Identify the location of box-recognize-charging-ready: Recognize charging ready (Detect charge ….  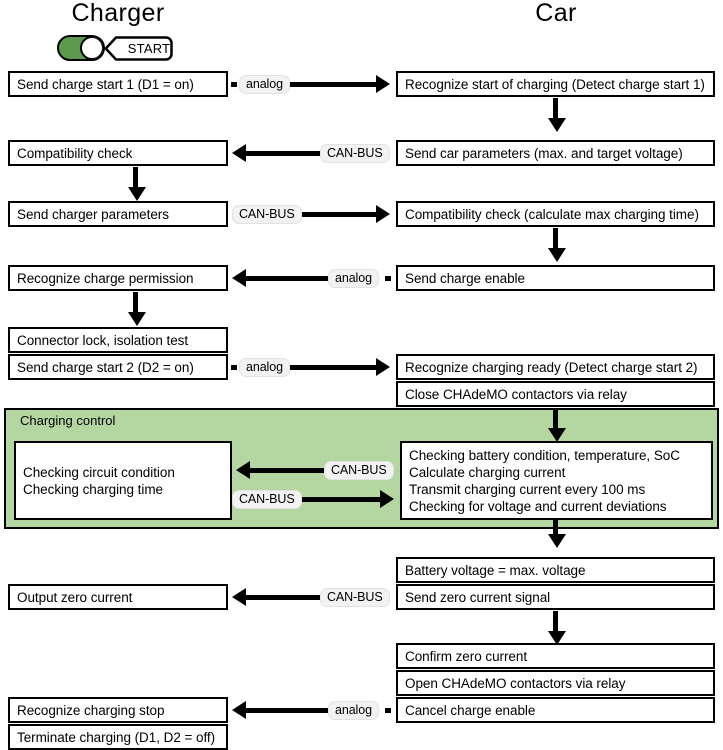
(555, 367).